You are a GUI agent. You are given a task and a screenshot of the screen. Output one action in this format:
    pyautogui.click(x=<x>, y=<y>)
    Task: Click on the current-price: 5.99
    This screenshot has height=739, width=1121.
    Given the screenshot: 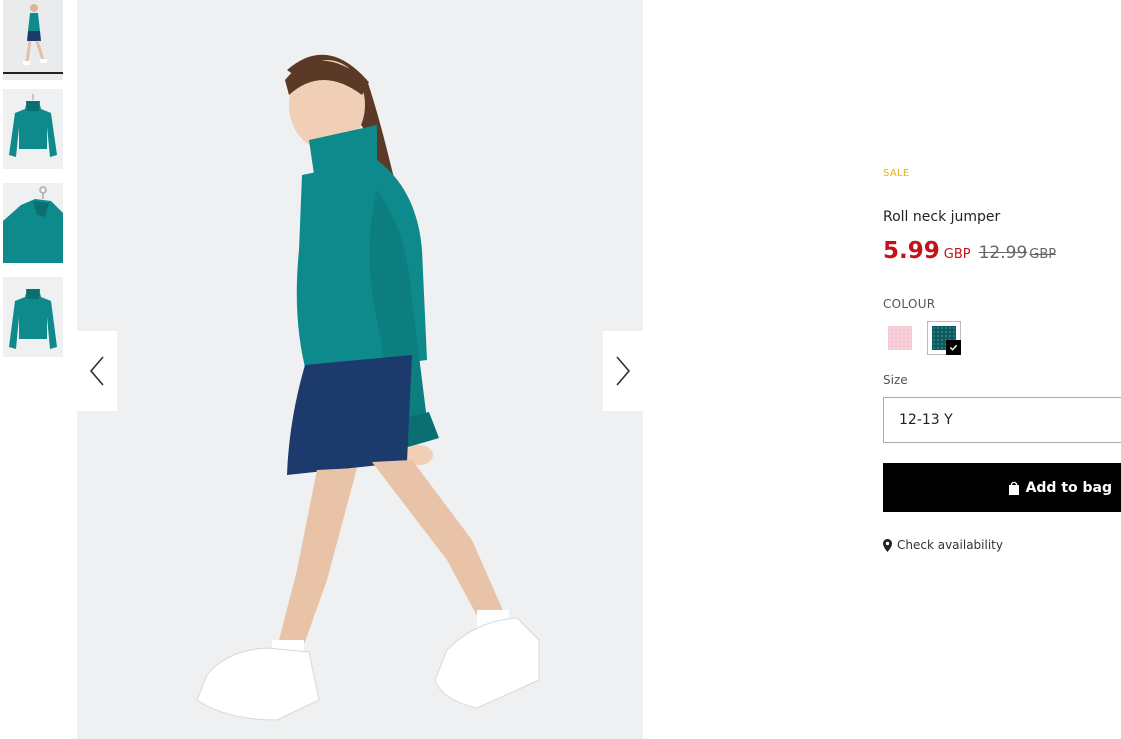 What is the action you would take?
    pyautogui.click(x=911, y=251)
    